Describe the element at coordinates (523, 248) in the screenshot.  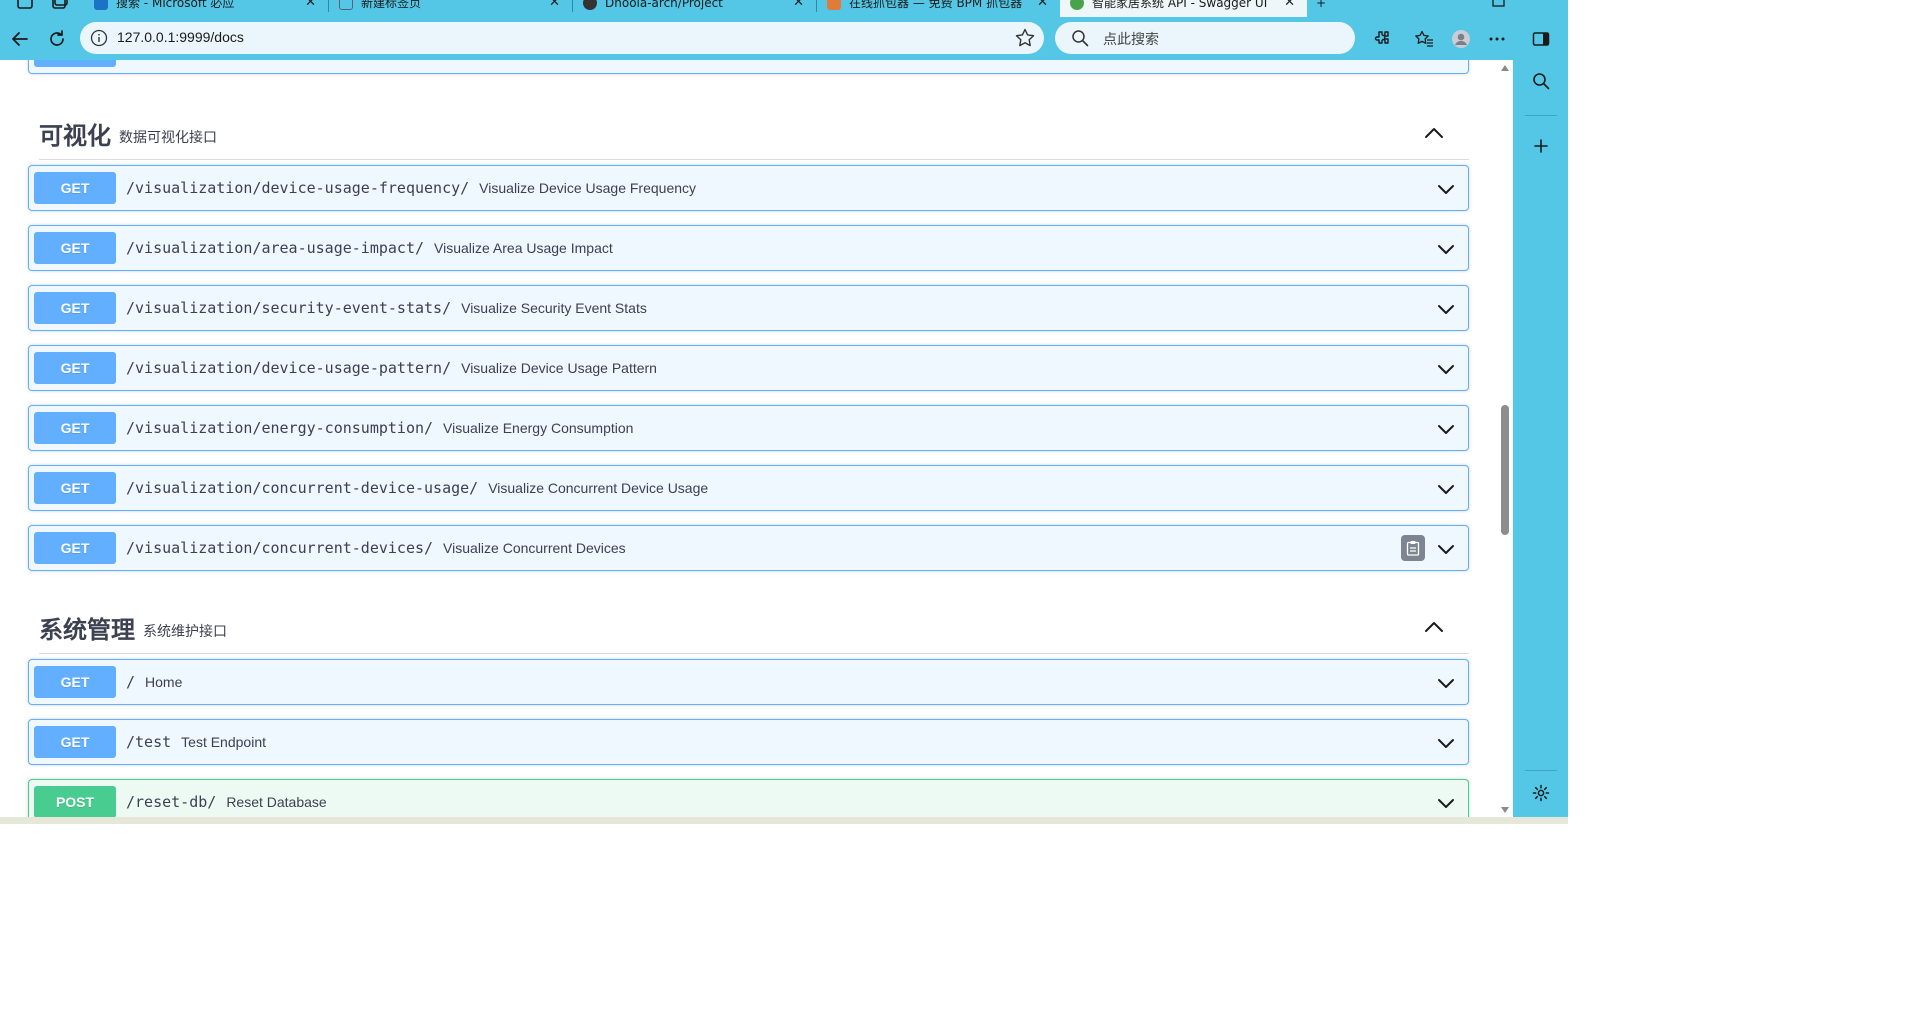
I see `endpoint-summary: Visualize Area Usage Impact` at that location.